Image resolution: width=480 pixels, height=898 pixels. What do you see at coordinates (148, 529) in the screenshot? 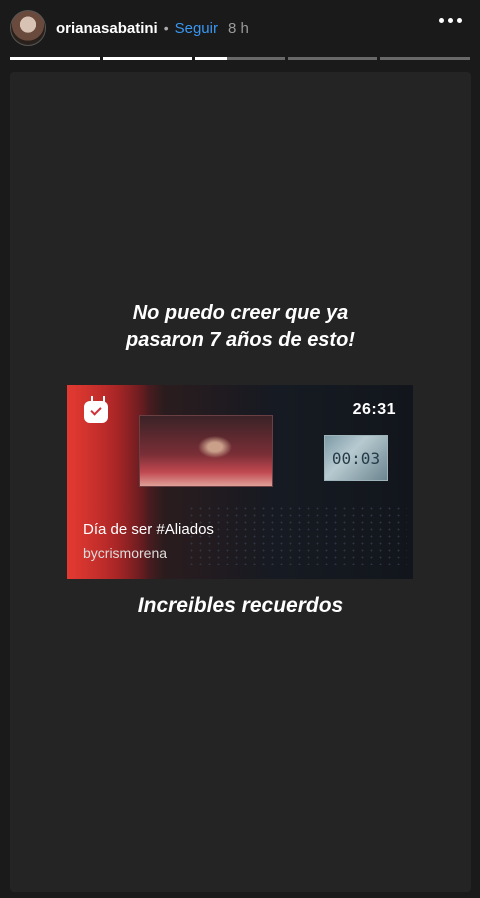
I see `video-title: Día de ser #Aliados` at bounding box center [148, 529].